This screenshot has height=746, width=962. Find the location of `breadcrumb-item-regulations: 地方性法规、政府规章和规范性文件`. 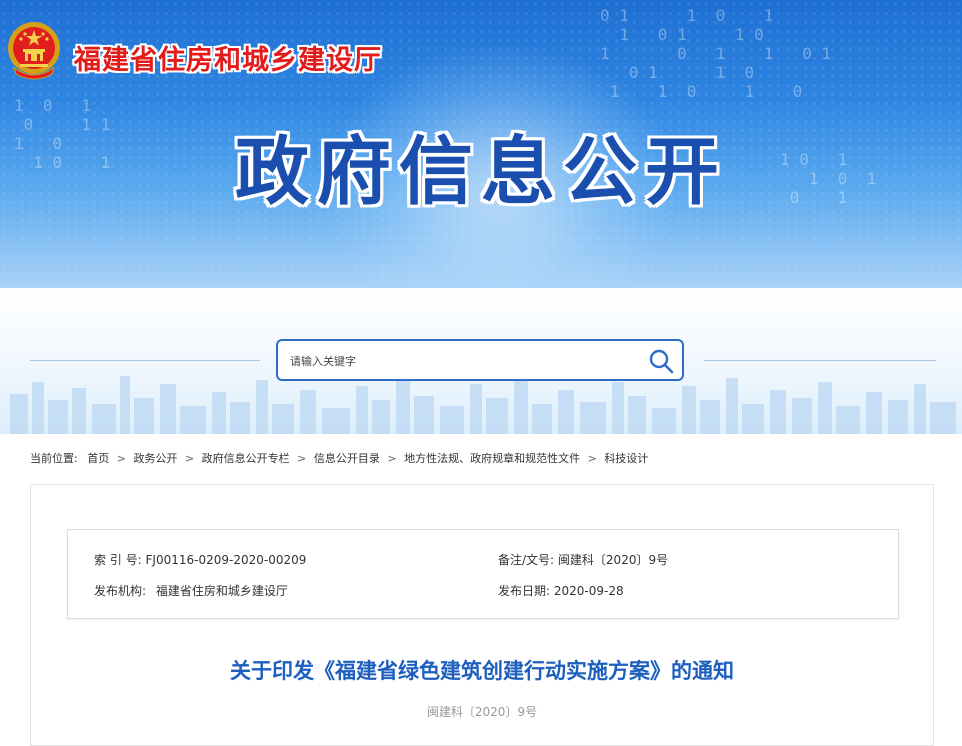

breadcrumb-item-regulations: 地方性法规、政府规章和规范性文件 is located at coordinates (492, 458).